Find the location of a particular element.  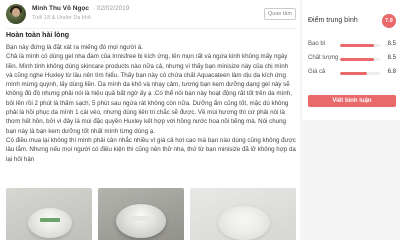

avatar is located at coordinates (16, 14).